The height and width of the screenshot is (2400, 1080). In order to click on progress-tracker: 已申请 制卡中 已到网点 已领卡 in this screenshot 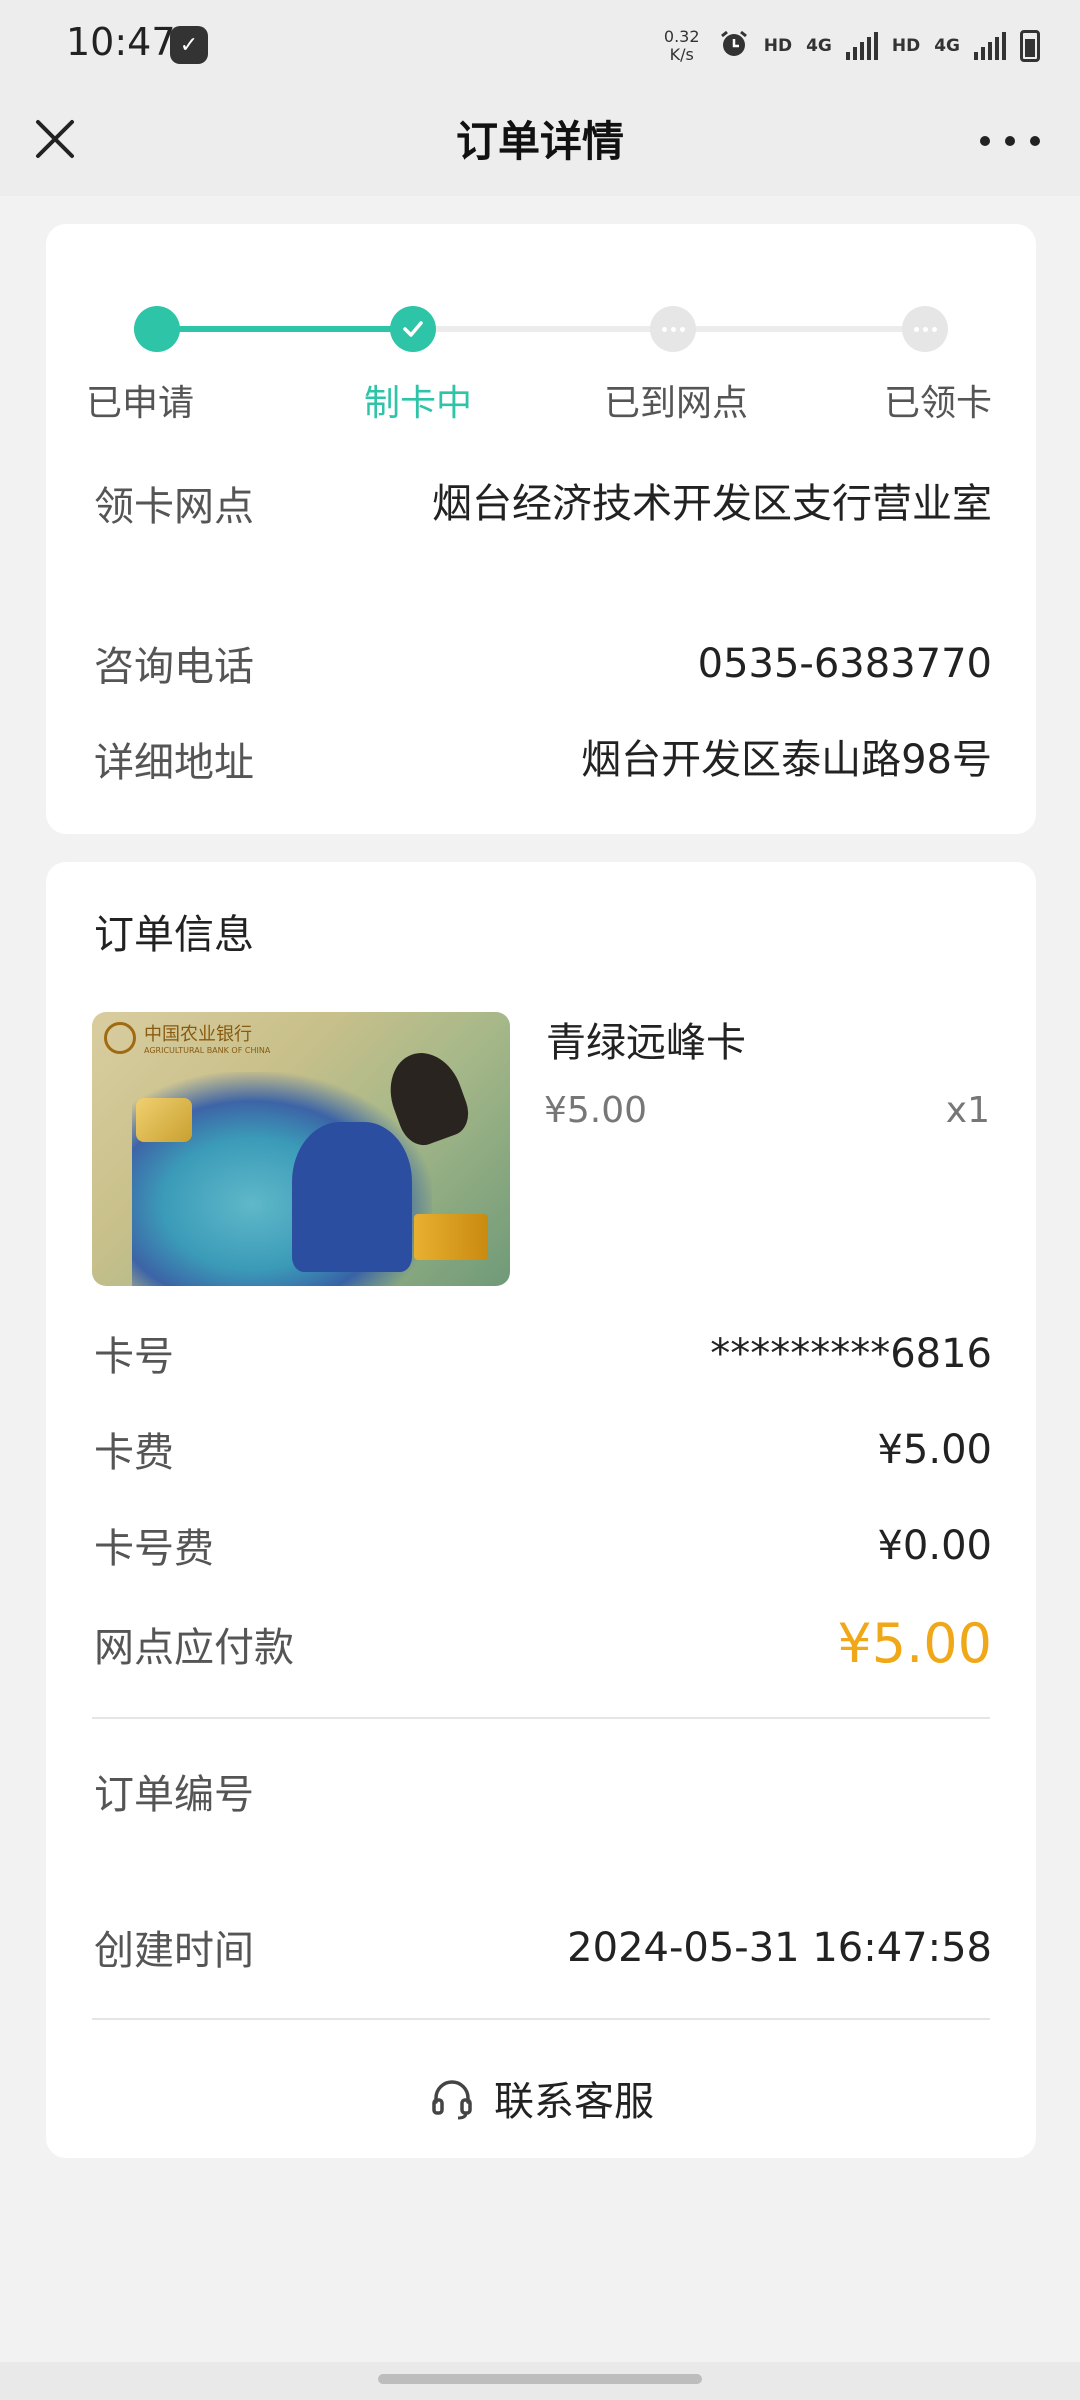, I will do `click(541, 356)`.